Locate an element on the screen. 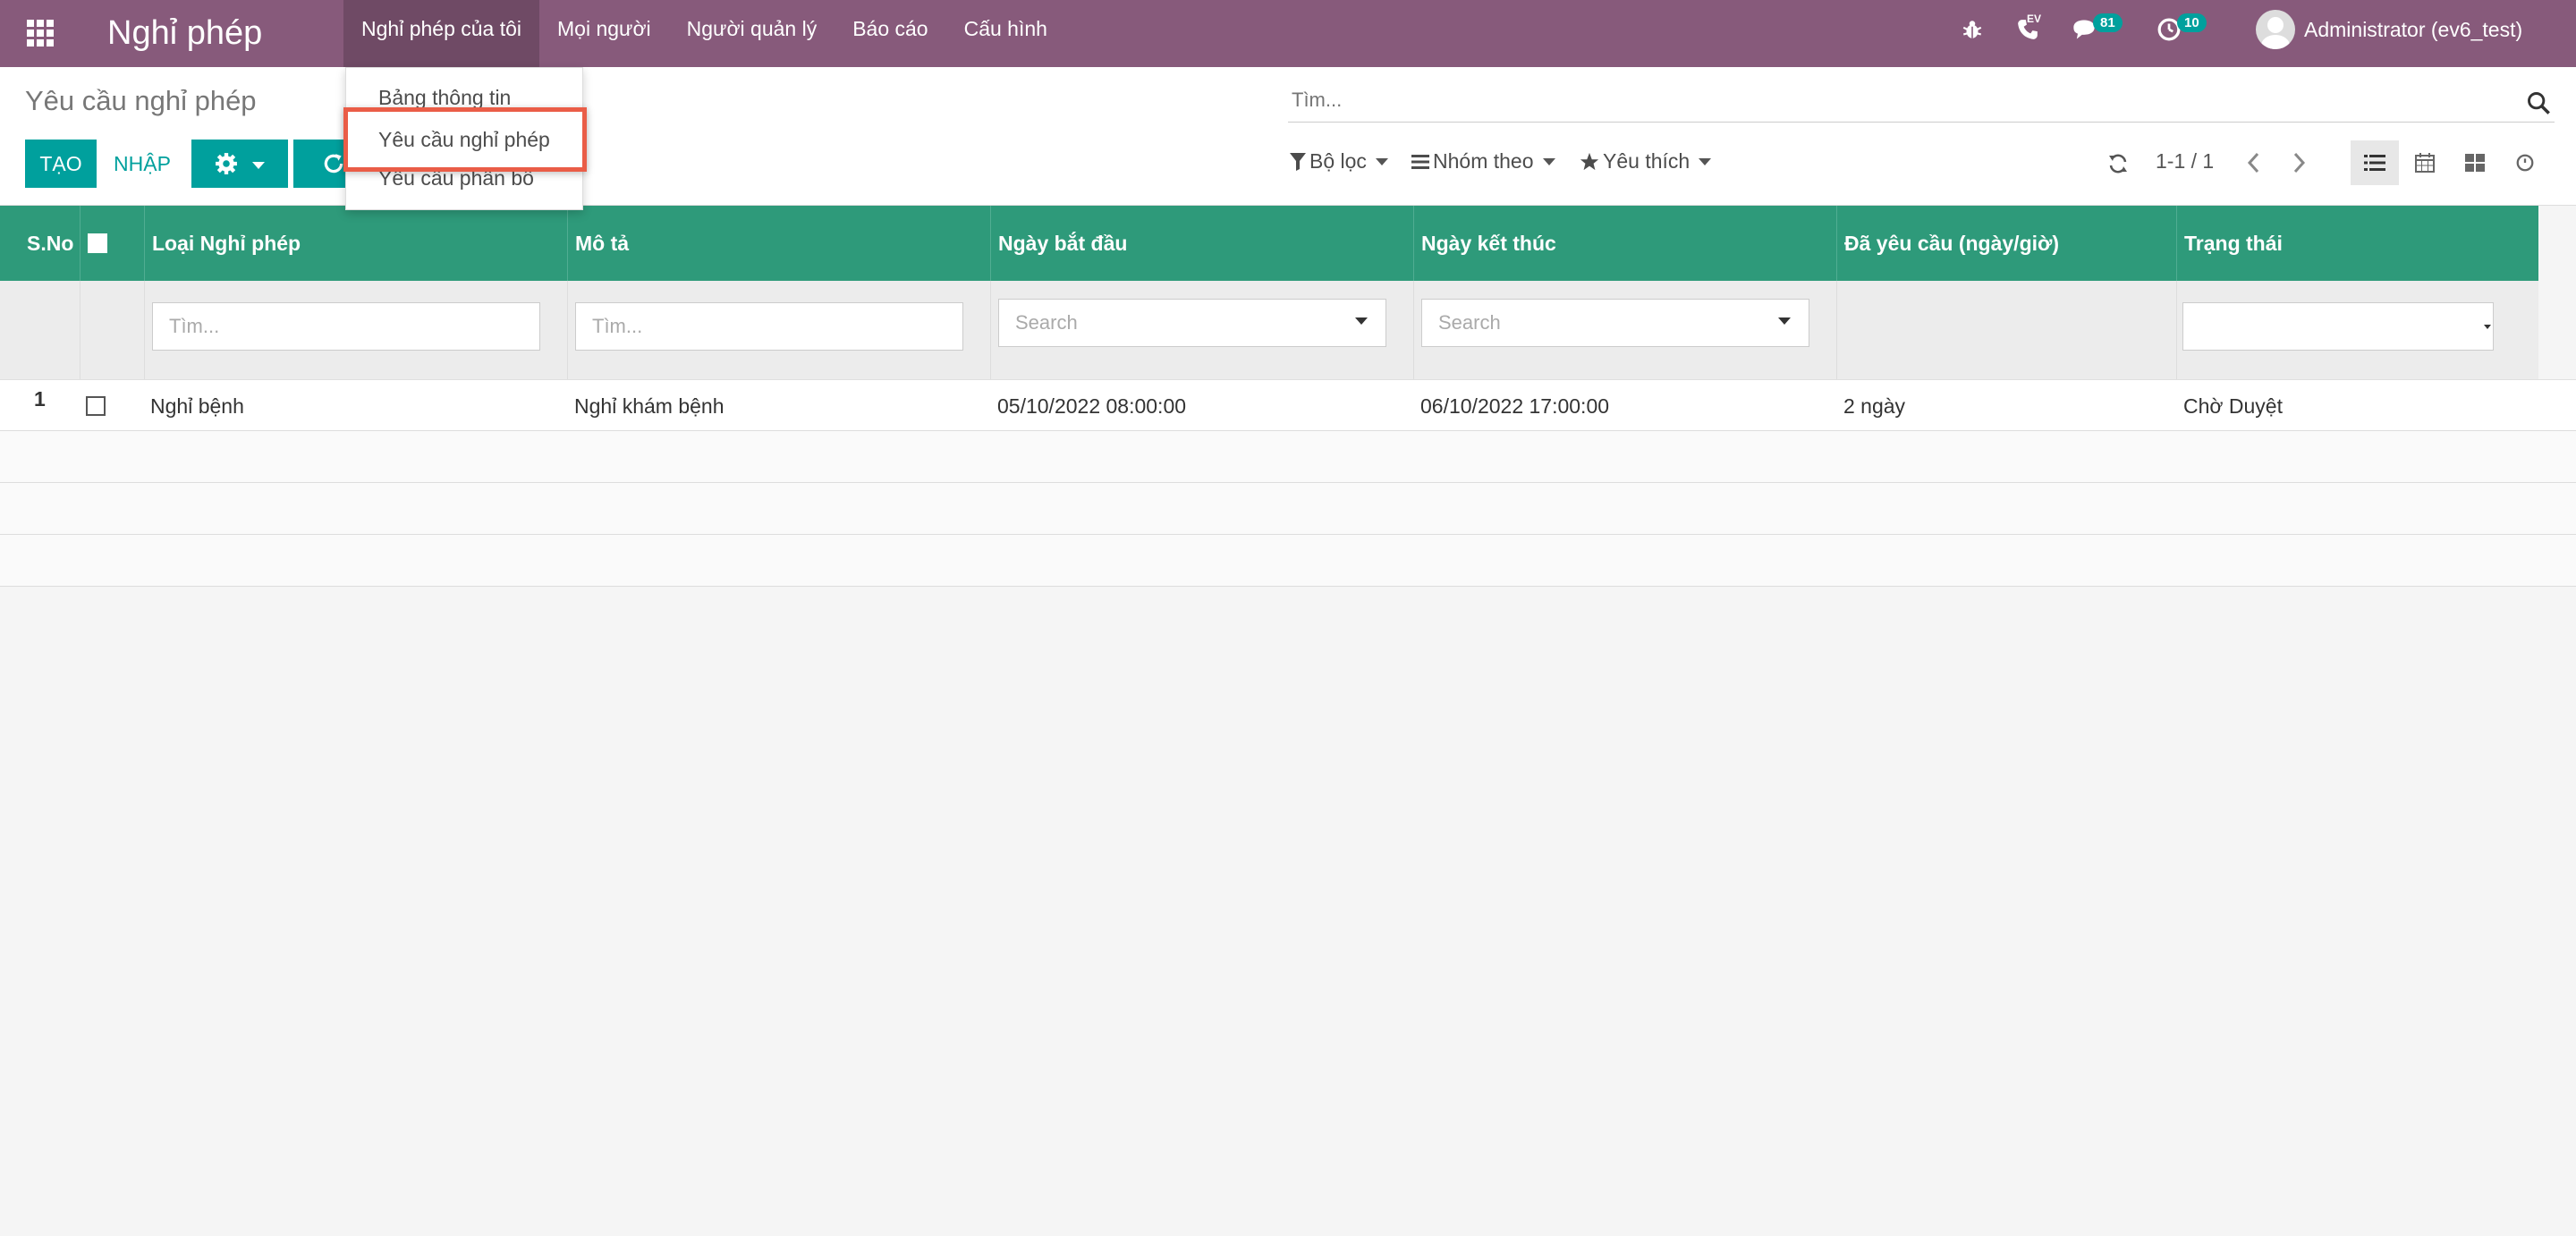 The height and width of the screenshot is (1236, 2576). dropdown-item-leave-requests: Yêu cầu nghỉ phép is located at coordinates (464, 140).